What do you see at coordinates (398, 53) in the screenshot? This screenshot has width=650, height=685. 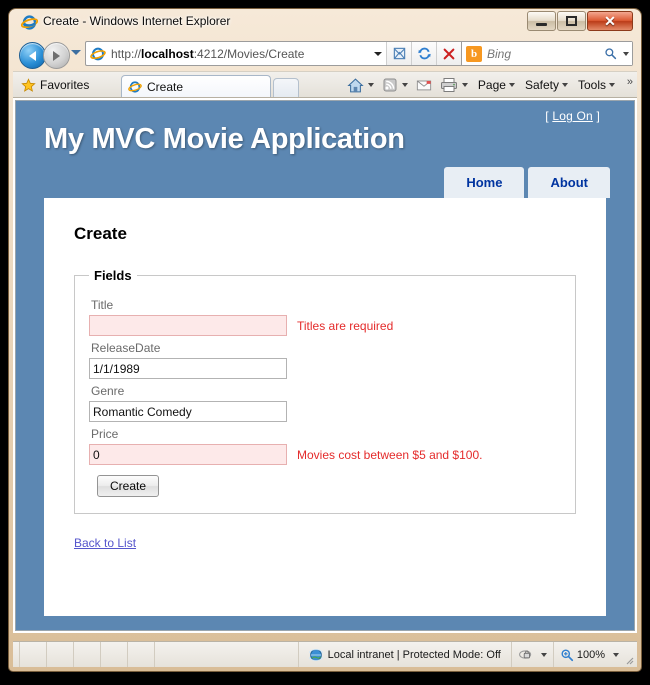 I see `compatibility-view-button` at bounding box center [398, 53].